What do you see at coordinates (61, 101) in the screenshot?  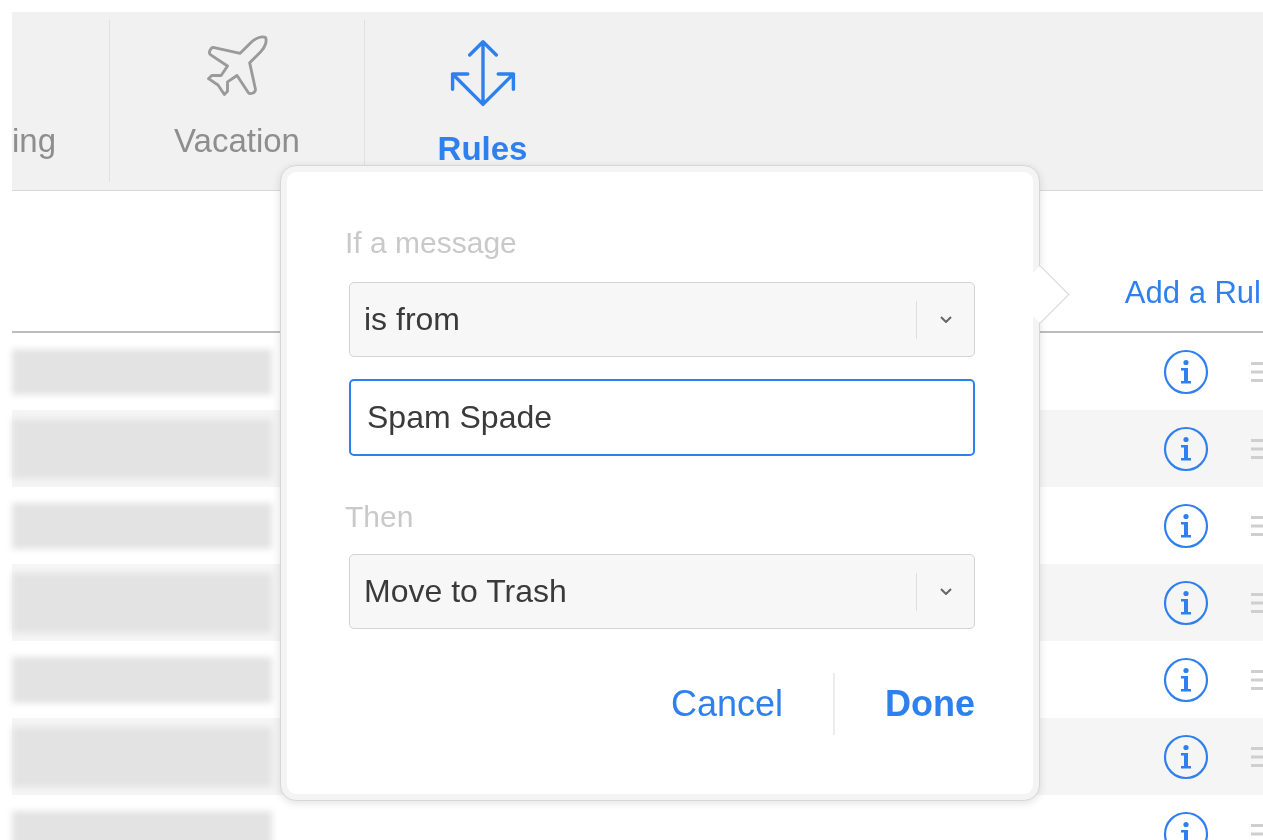 I see `toolbar-tab: ing` at bounding box center [61, 101].